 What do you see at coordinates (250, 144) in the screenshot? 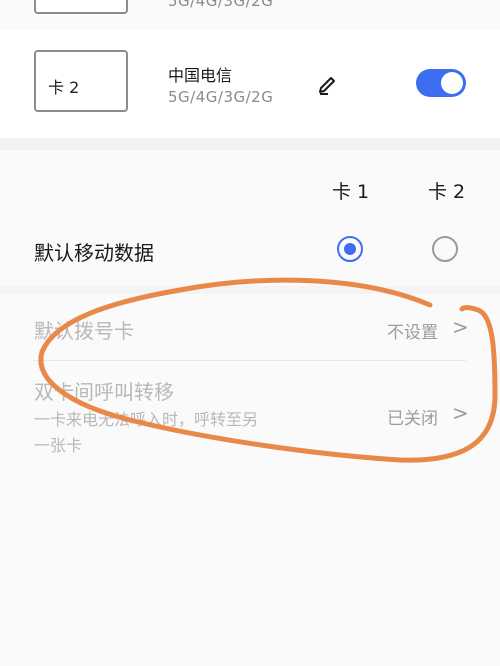
I see `section-gap` at bounding box center [250, 144].